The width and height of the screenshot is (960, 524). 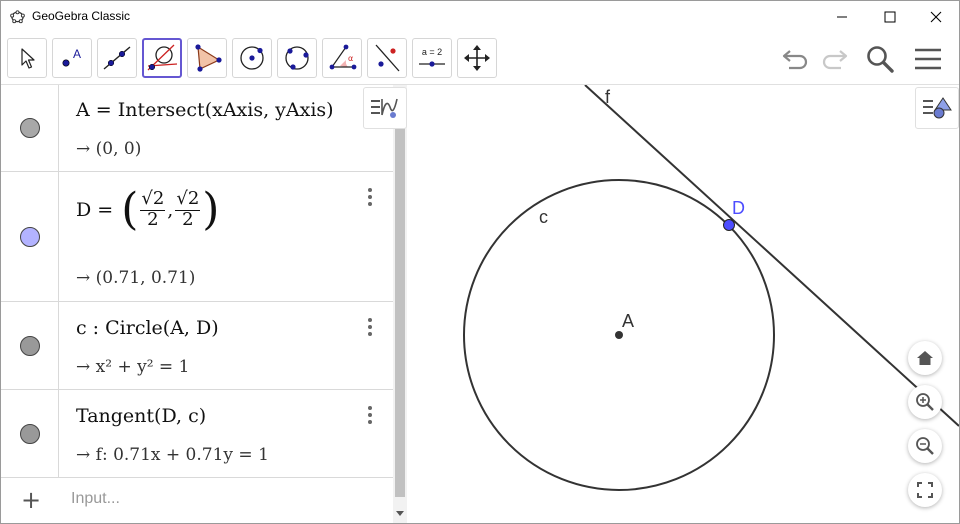 I want to click on scrollbar-thumb, so click(x=400, y=311).